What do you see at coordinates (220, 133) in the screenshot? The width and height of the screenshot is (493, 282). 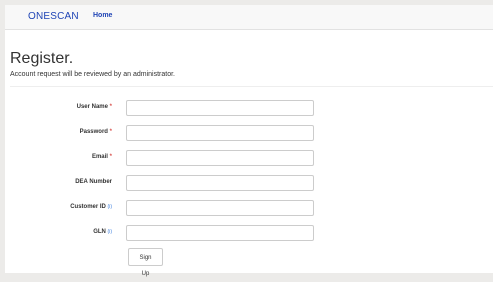 I see `password-input` at bounding box center [220, 133].